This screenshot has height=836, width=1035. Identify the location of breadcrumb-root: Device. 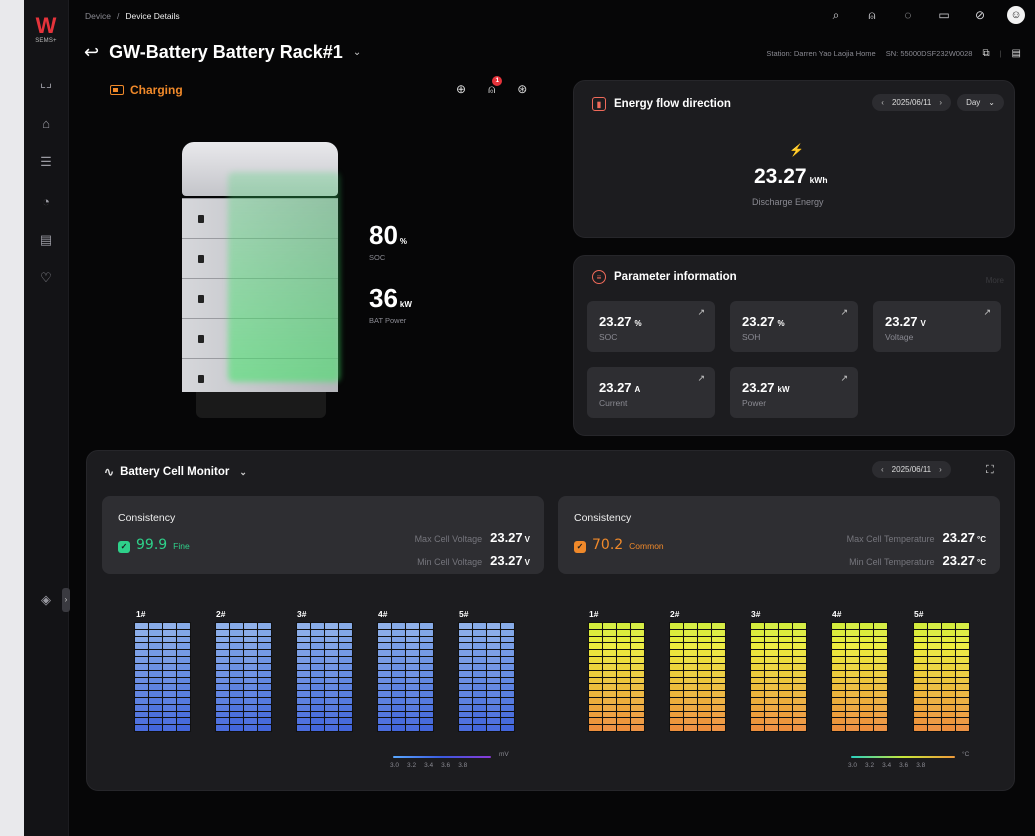
(98, 16).